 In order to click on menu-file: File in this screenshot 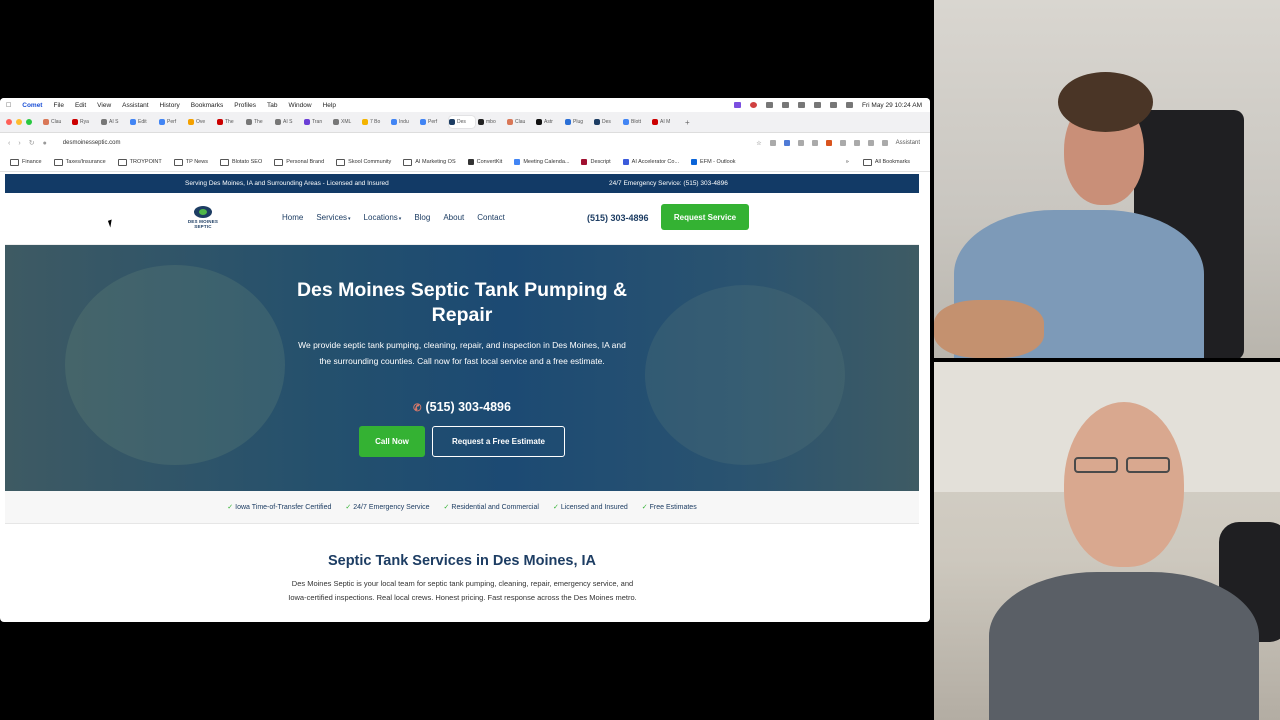, I will do `click(58, 105)`.